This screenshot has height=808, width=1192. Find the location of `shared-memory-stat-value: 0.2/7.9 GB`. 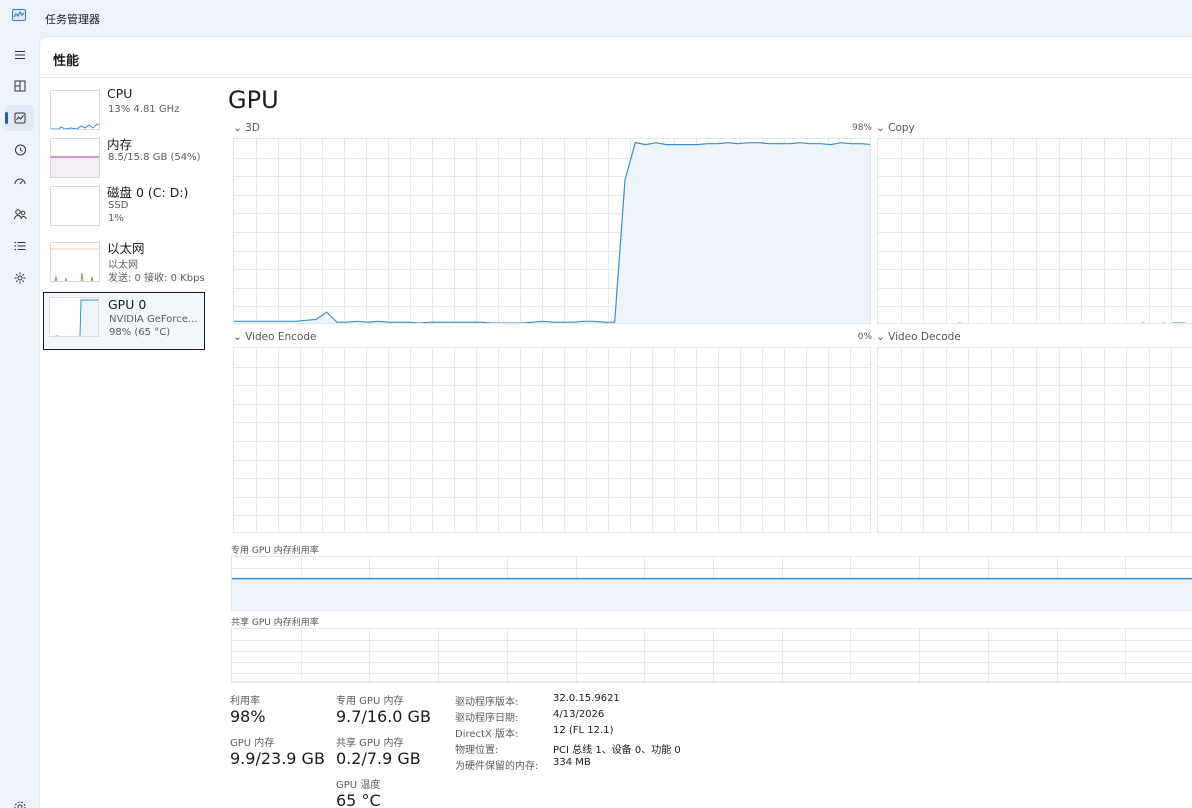

shared-memory-stat-value: 0.2/7.9 GB is located at coordinates (378, 758).